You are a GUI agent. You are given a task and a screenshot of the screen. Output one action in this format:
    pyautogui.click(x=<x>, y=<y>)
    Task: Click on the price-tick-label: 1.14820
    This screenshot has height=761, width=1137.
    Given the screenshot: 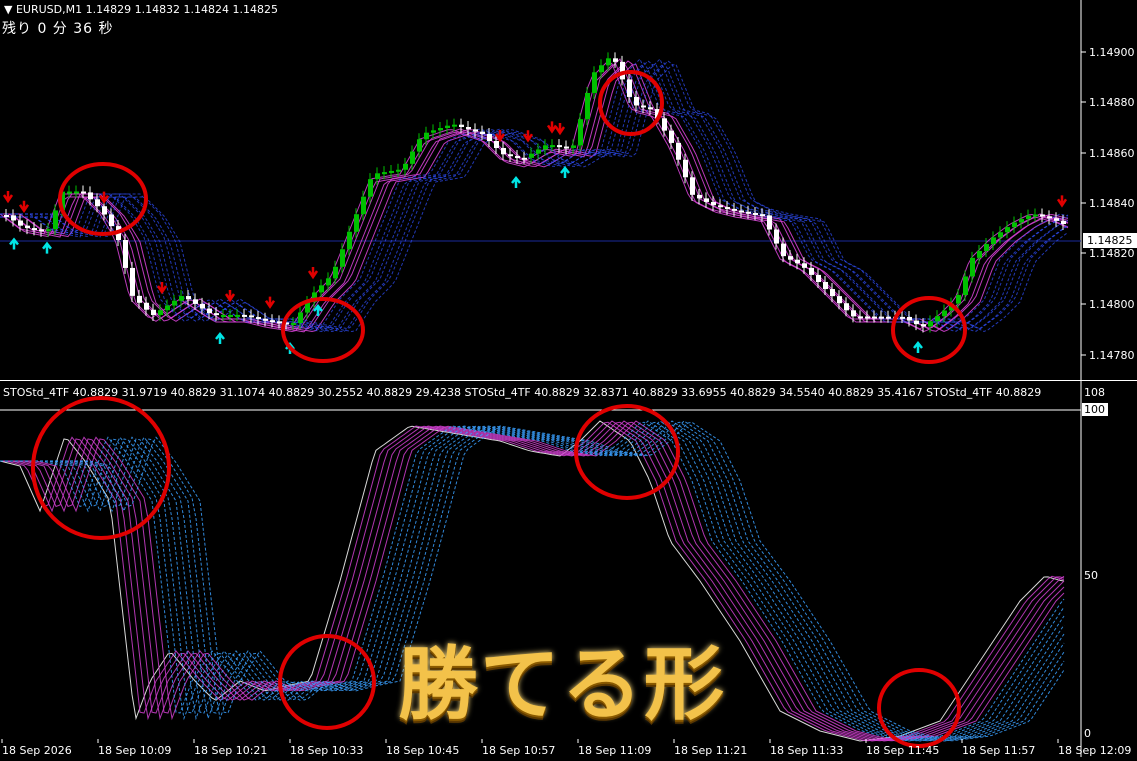 What is the action you would take?
    pyautogui.click(x=1112, y=253)
    